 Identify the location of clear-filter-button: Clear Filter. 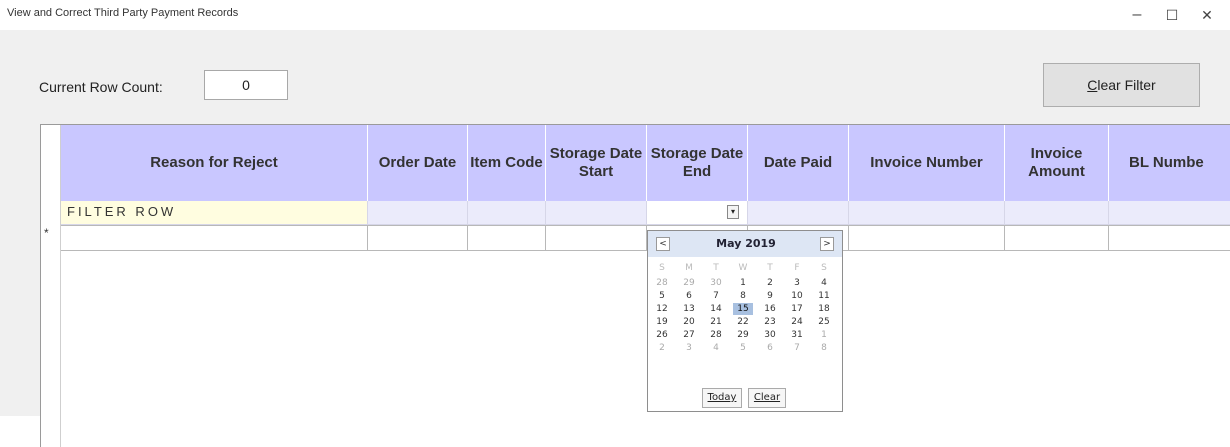
(1121, 85).